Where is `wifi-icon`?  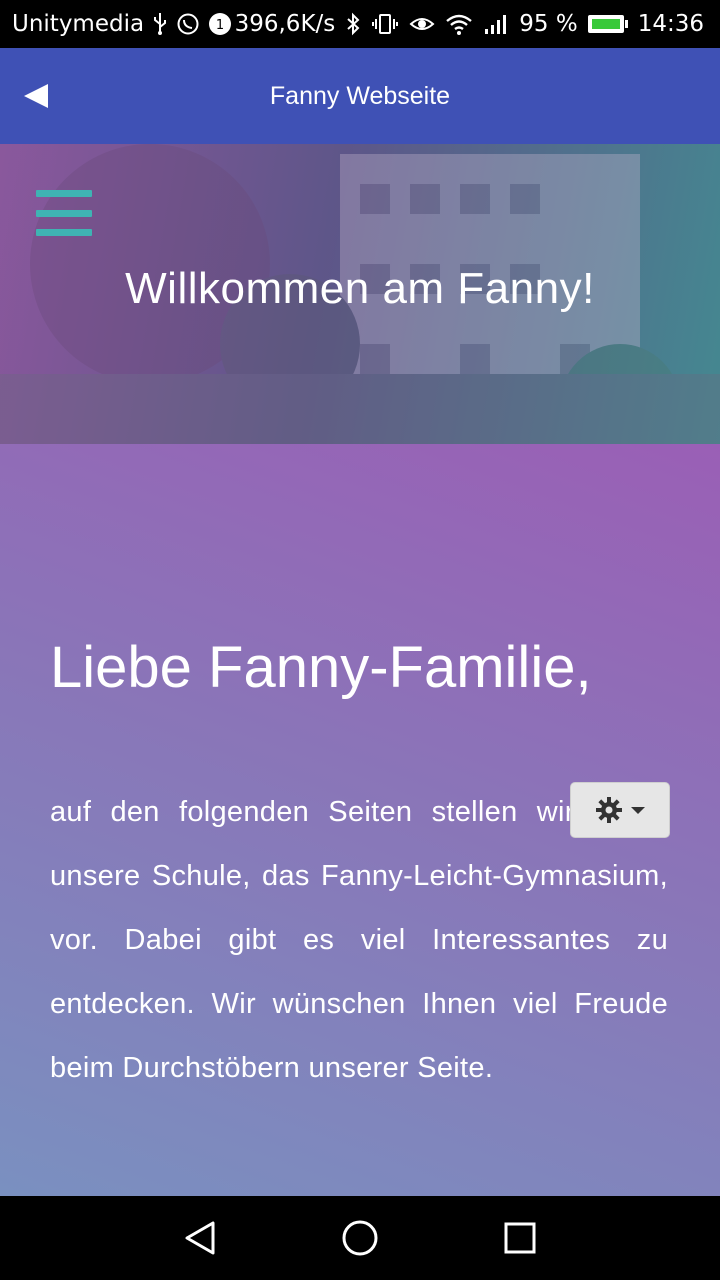 wifi-icon is located at coordinates (459, 24).